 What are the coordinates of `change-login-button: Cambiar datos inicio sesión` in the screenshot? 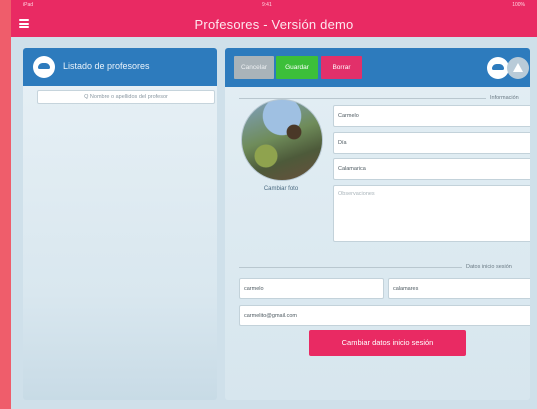 It's located at (387, 343).